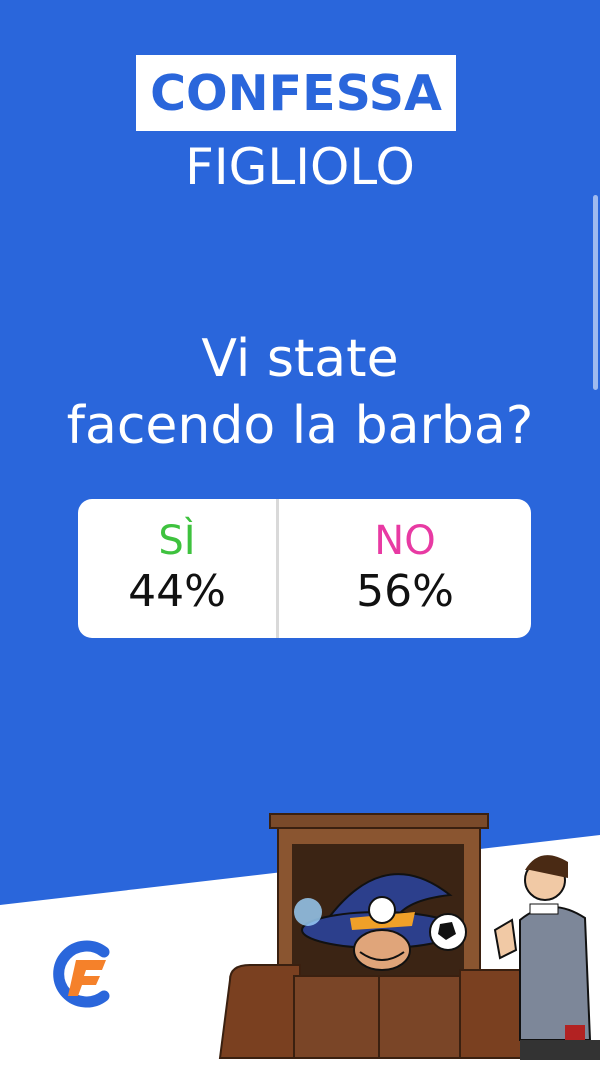 The height and width of the screenshot is (1067, 600). Describe the element at coordinates (177, 540) in the screenshot. I see `poll-option-yes-label: SÌ` at that location.